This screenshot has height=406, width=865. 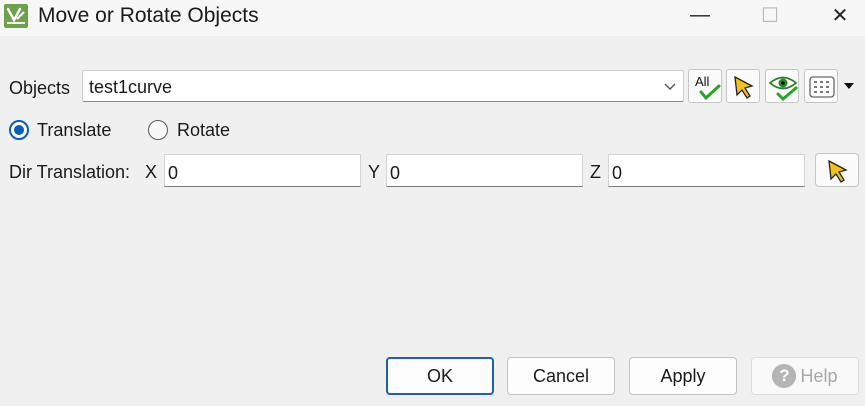 I want to click on list-objects-button, so click(x=821, y=86).